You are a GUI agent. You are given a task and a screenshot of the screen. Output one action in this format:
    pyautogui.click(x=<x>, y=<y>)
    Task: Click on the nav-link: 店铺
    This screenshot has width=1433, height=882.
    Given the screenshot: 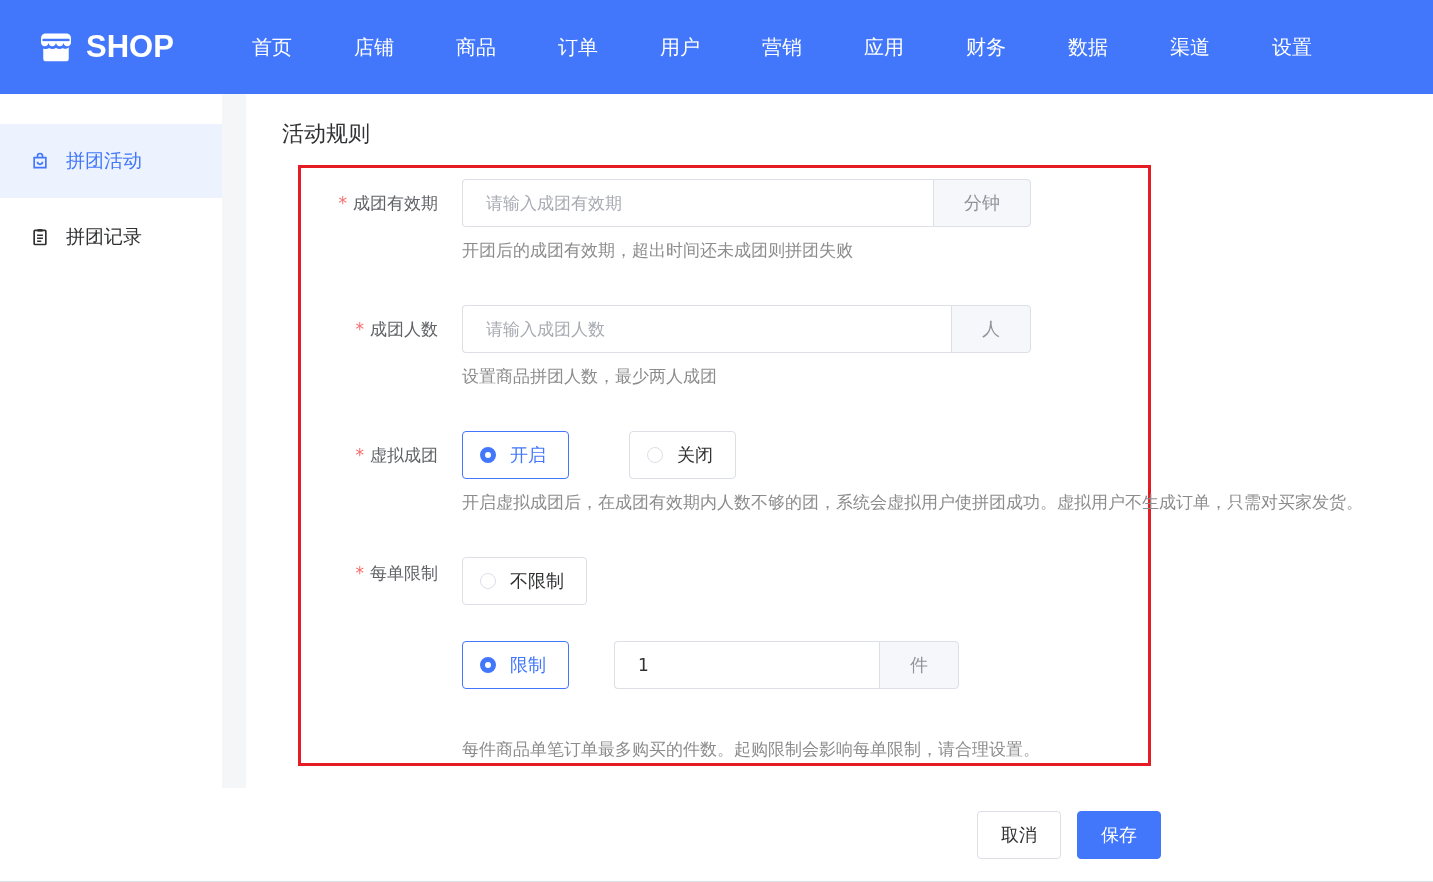 What is the action you would take?
    pyautogui.click(x=405, y=47)
    